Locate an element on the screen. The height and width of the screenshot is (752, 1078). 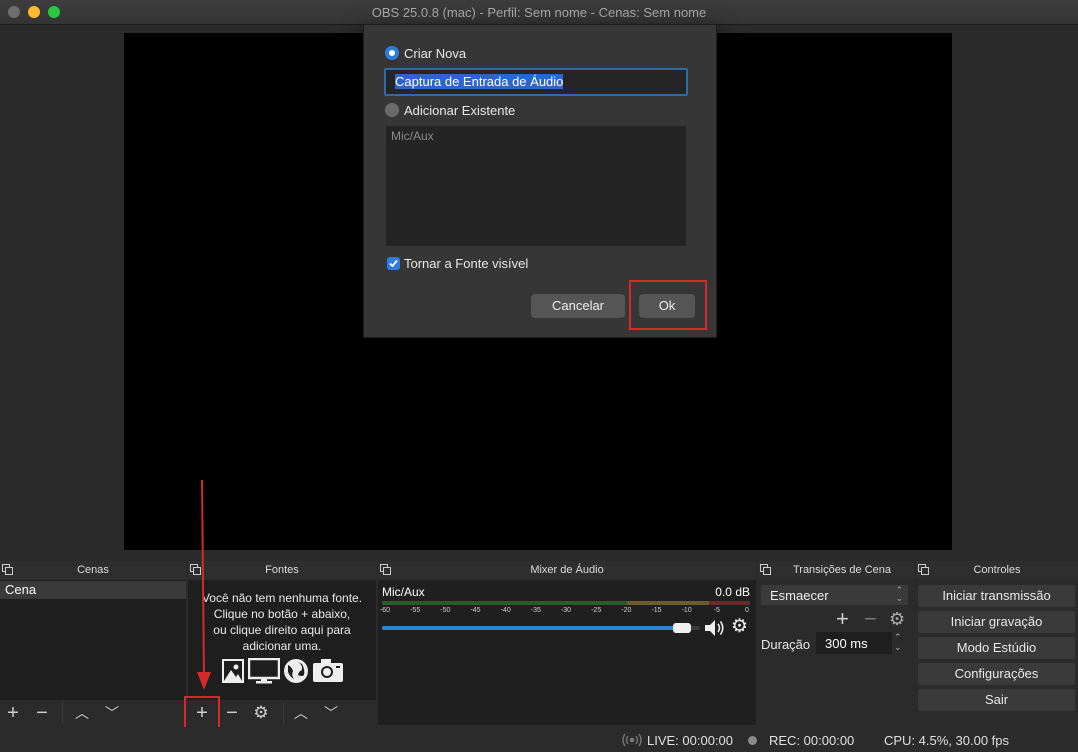
move-scene-up-button: ︿ is located at coordinates (82, 713).